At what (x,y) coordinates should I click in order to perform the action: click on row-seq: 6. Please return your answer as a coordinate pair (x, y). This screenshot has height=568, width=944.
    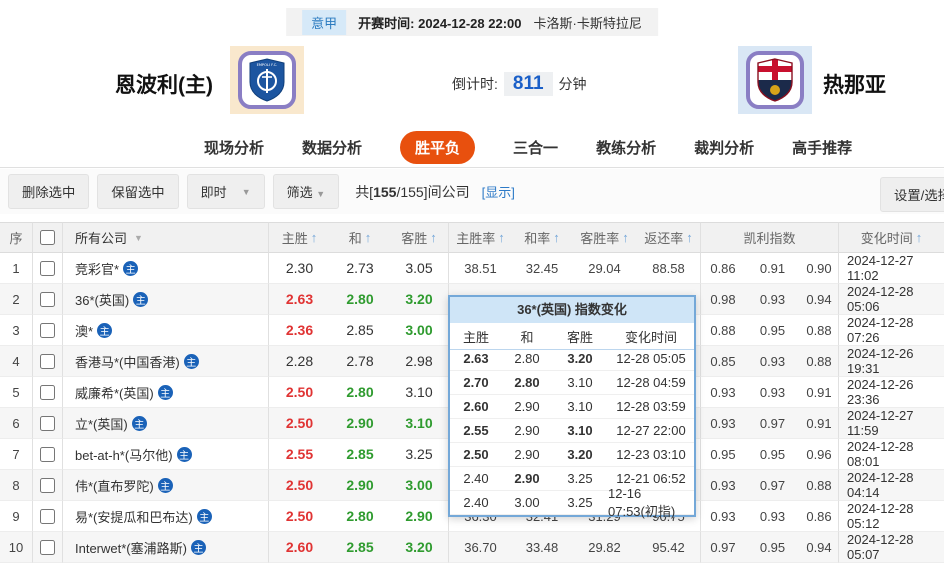
    Looking at the image, I should click on (16, 423).